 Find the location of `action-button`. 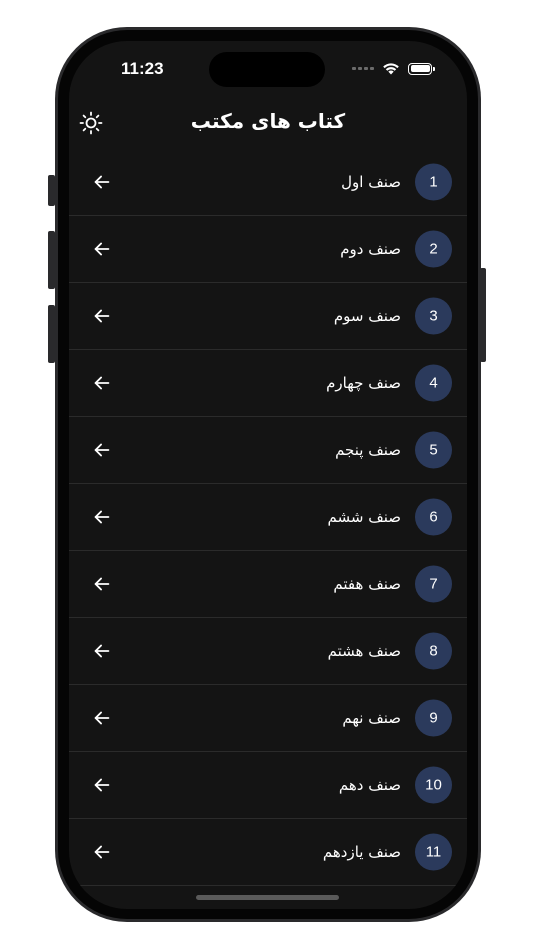

action-button is located at coordinates (51, 190).